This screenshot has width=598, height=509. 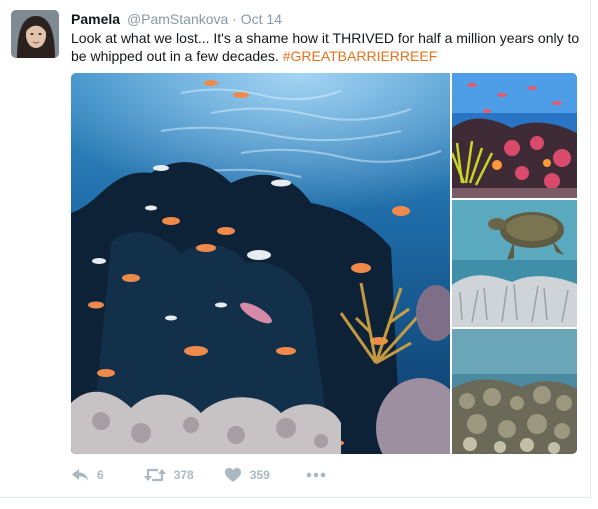 I want to click on tweet-actions: 6 378 359, so click(x=213, y=475).